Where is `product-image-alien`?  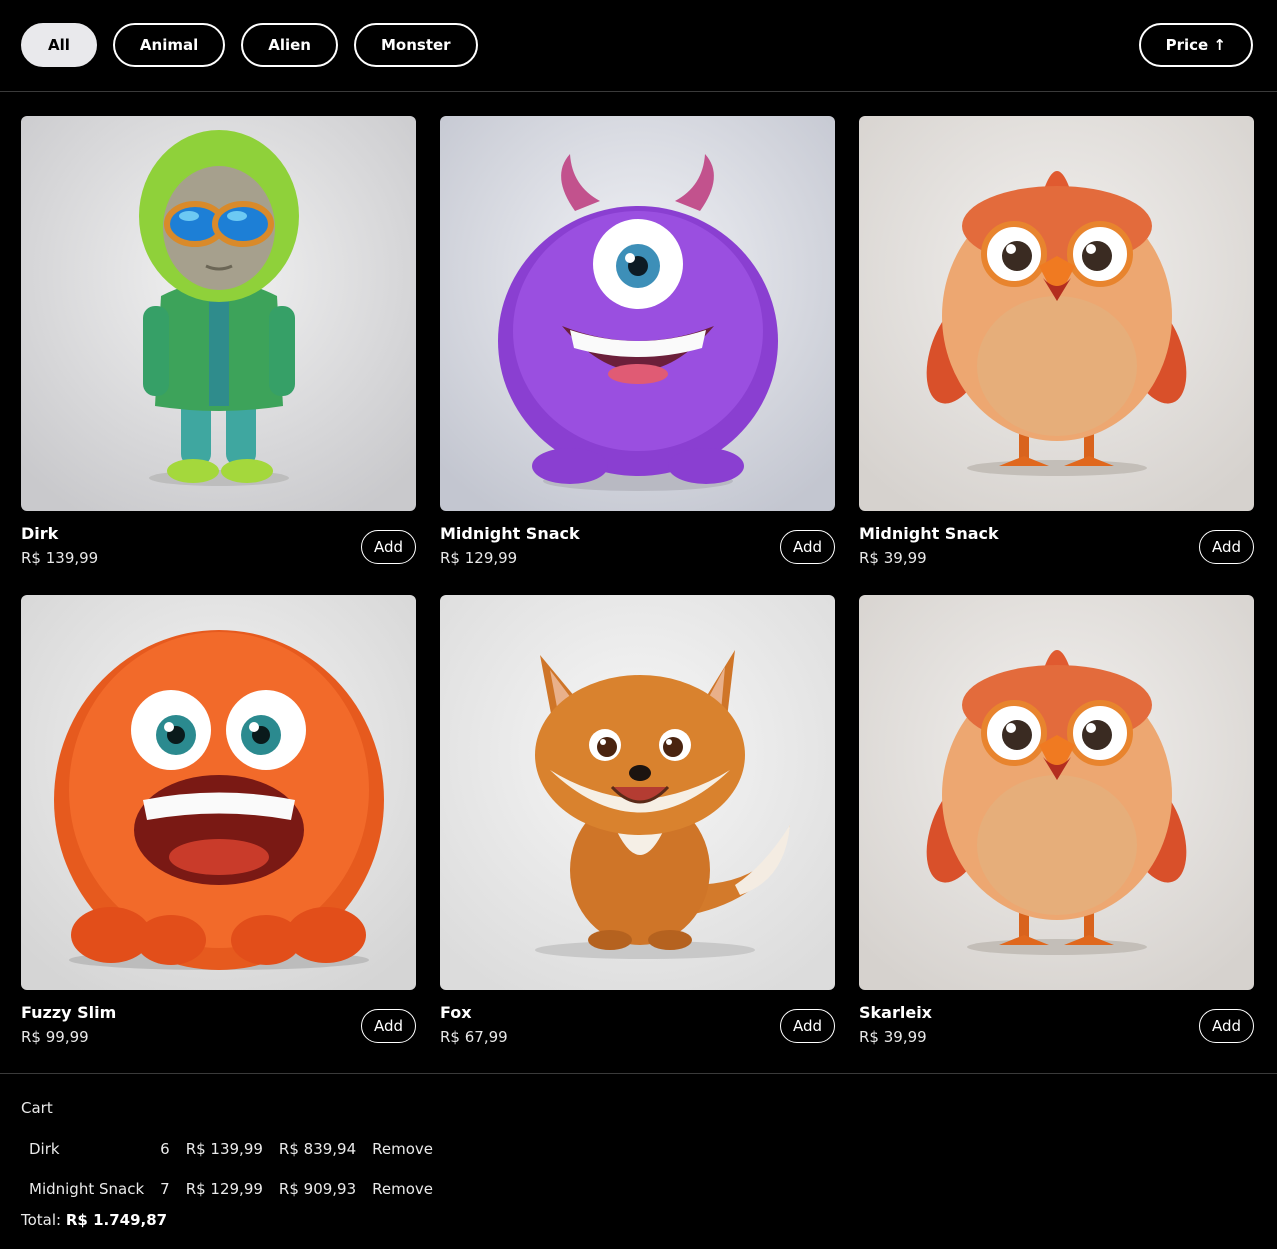
product-image-alien is located at coordinates (218, 313).